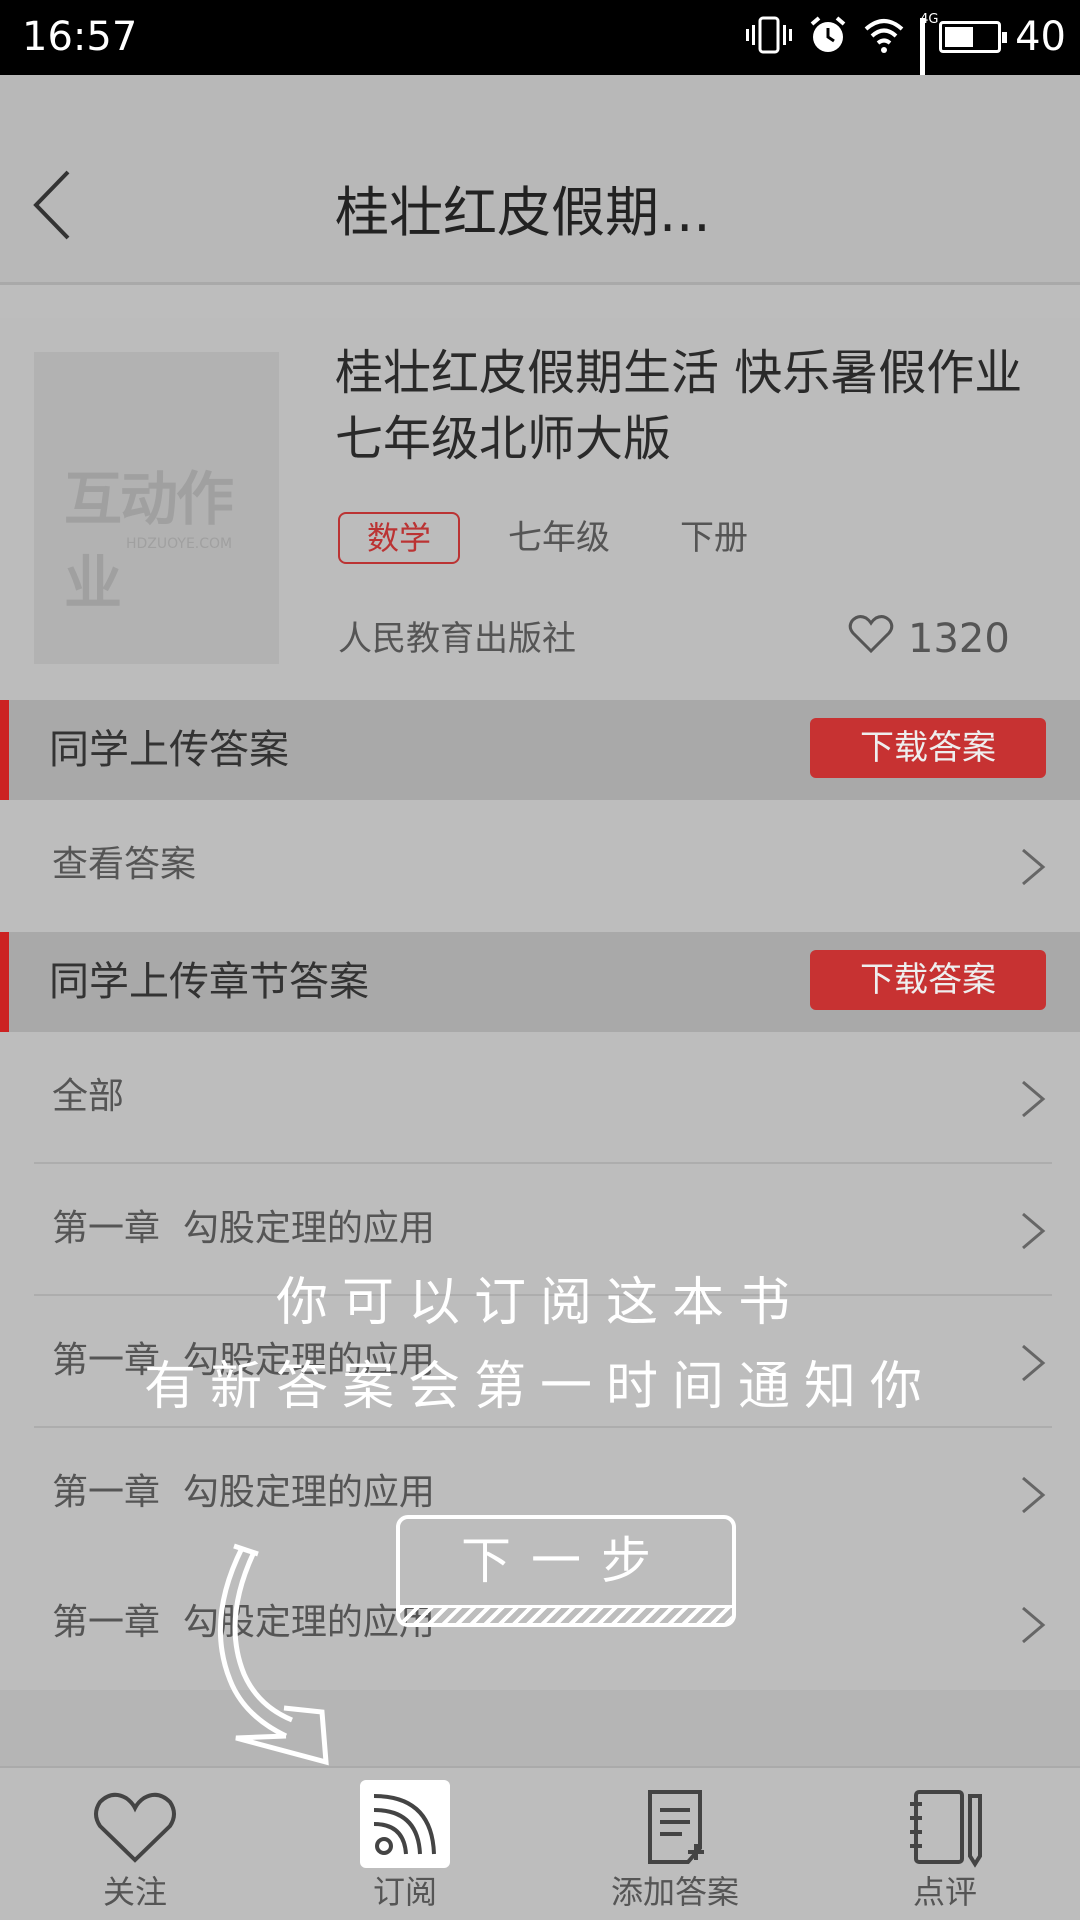  Describe the element at coordinates (404, 1892) in the screenshot. I see `tab-label: 订阅` at that location.